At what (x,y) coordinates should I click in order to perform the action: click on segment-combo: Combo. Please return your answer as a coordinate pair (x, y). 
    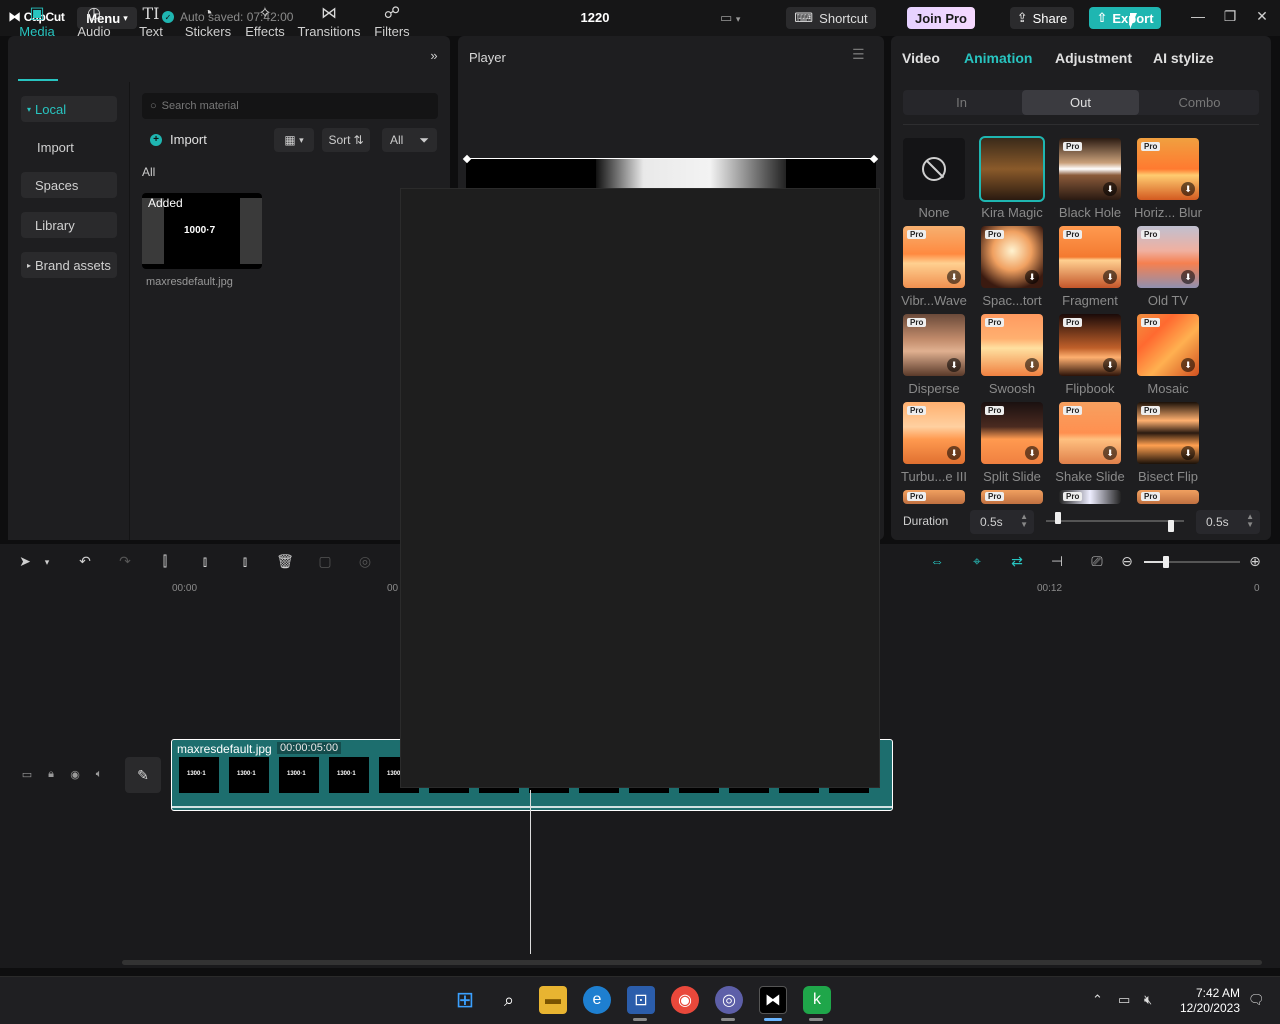
    Looking at the image, I should click on (1199, 102).